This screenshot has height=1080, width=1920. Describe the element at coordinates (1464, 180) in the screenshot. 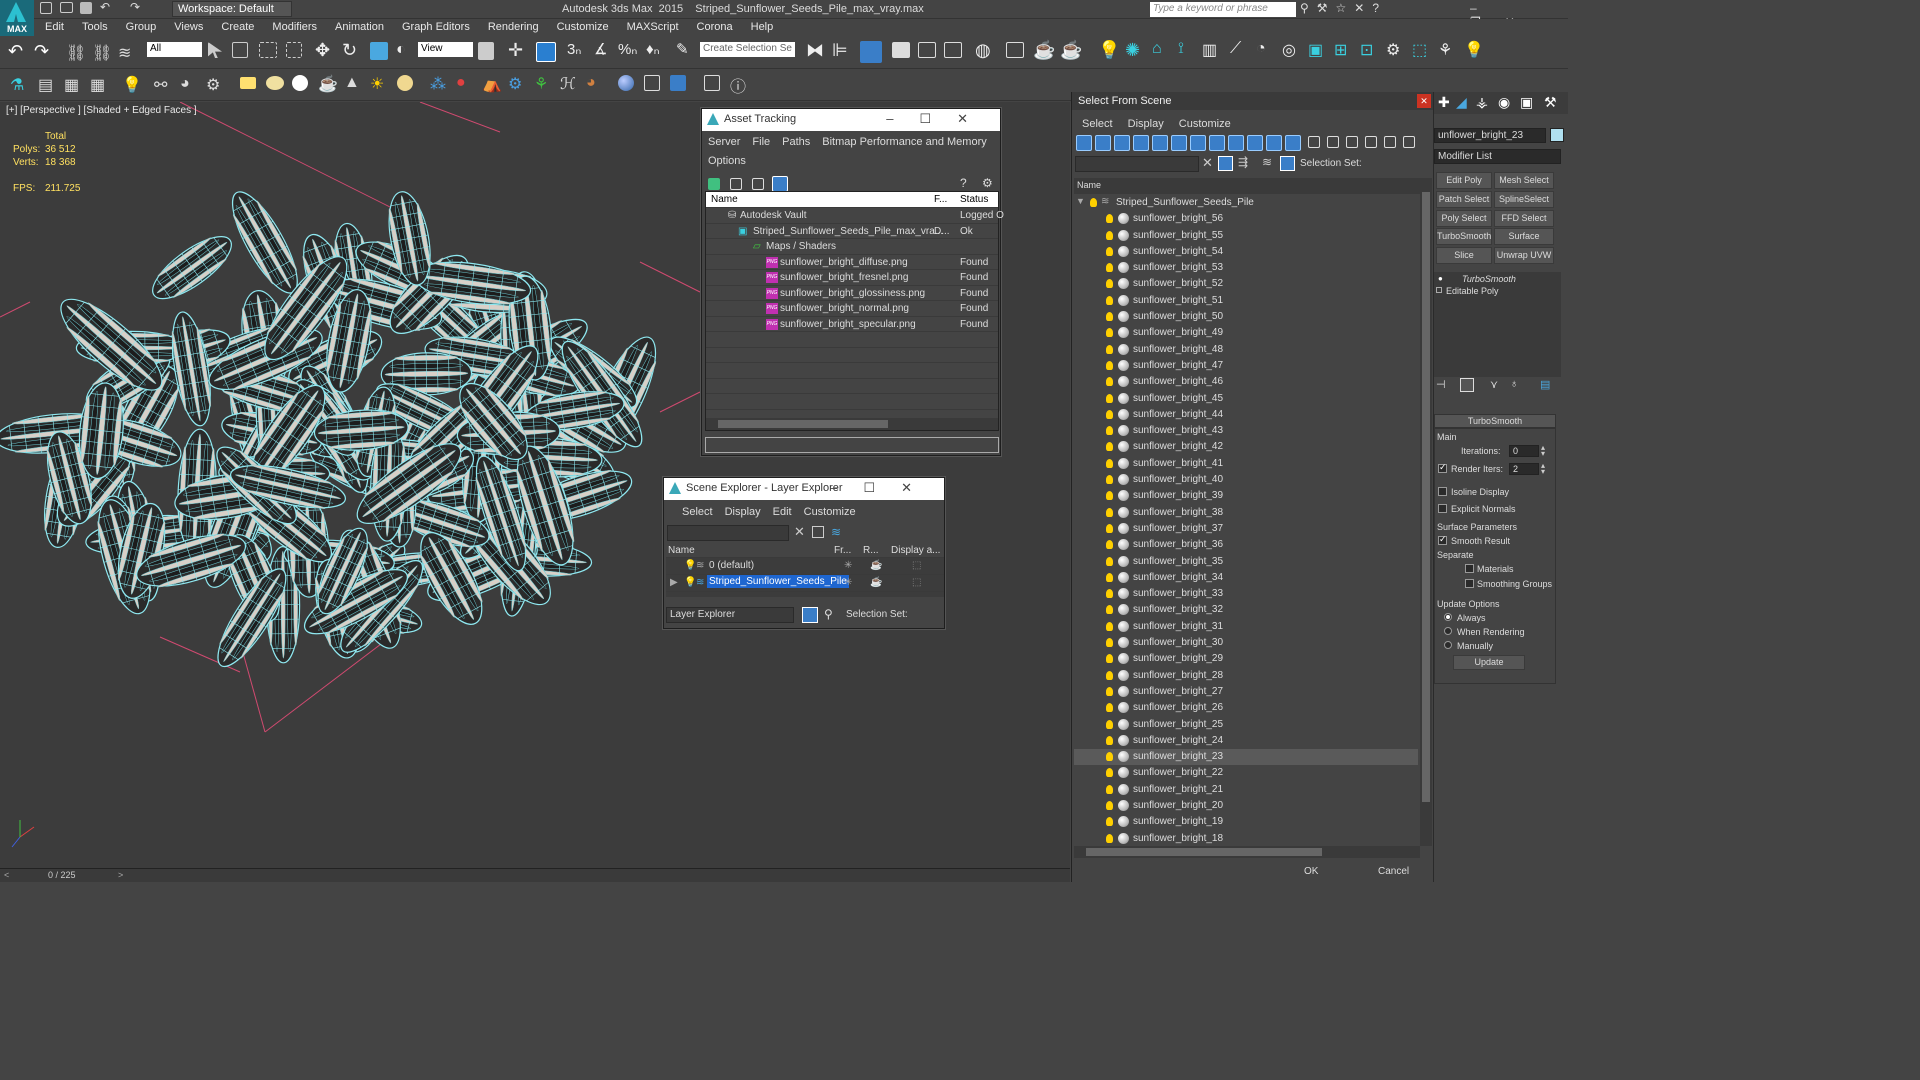

I see `edit-poly-button: Edit Poly` at that location.